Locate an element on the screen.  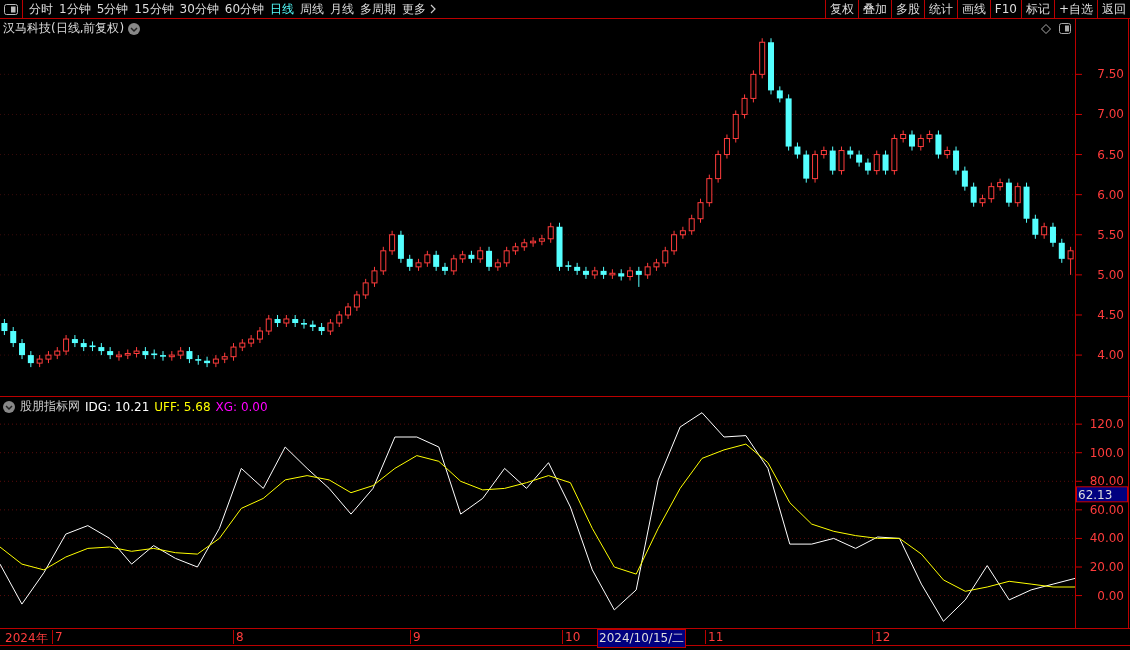
axis-label: 4.00 is located at coordinates (1110, 355).